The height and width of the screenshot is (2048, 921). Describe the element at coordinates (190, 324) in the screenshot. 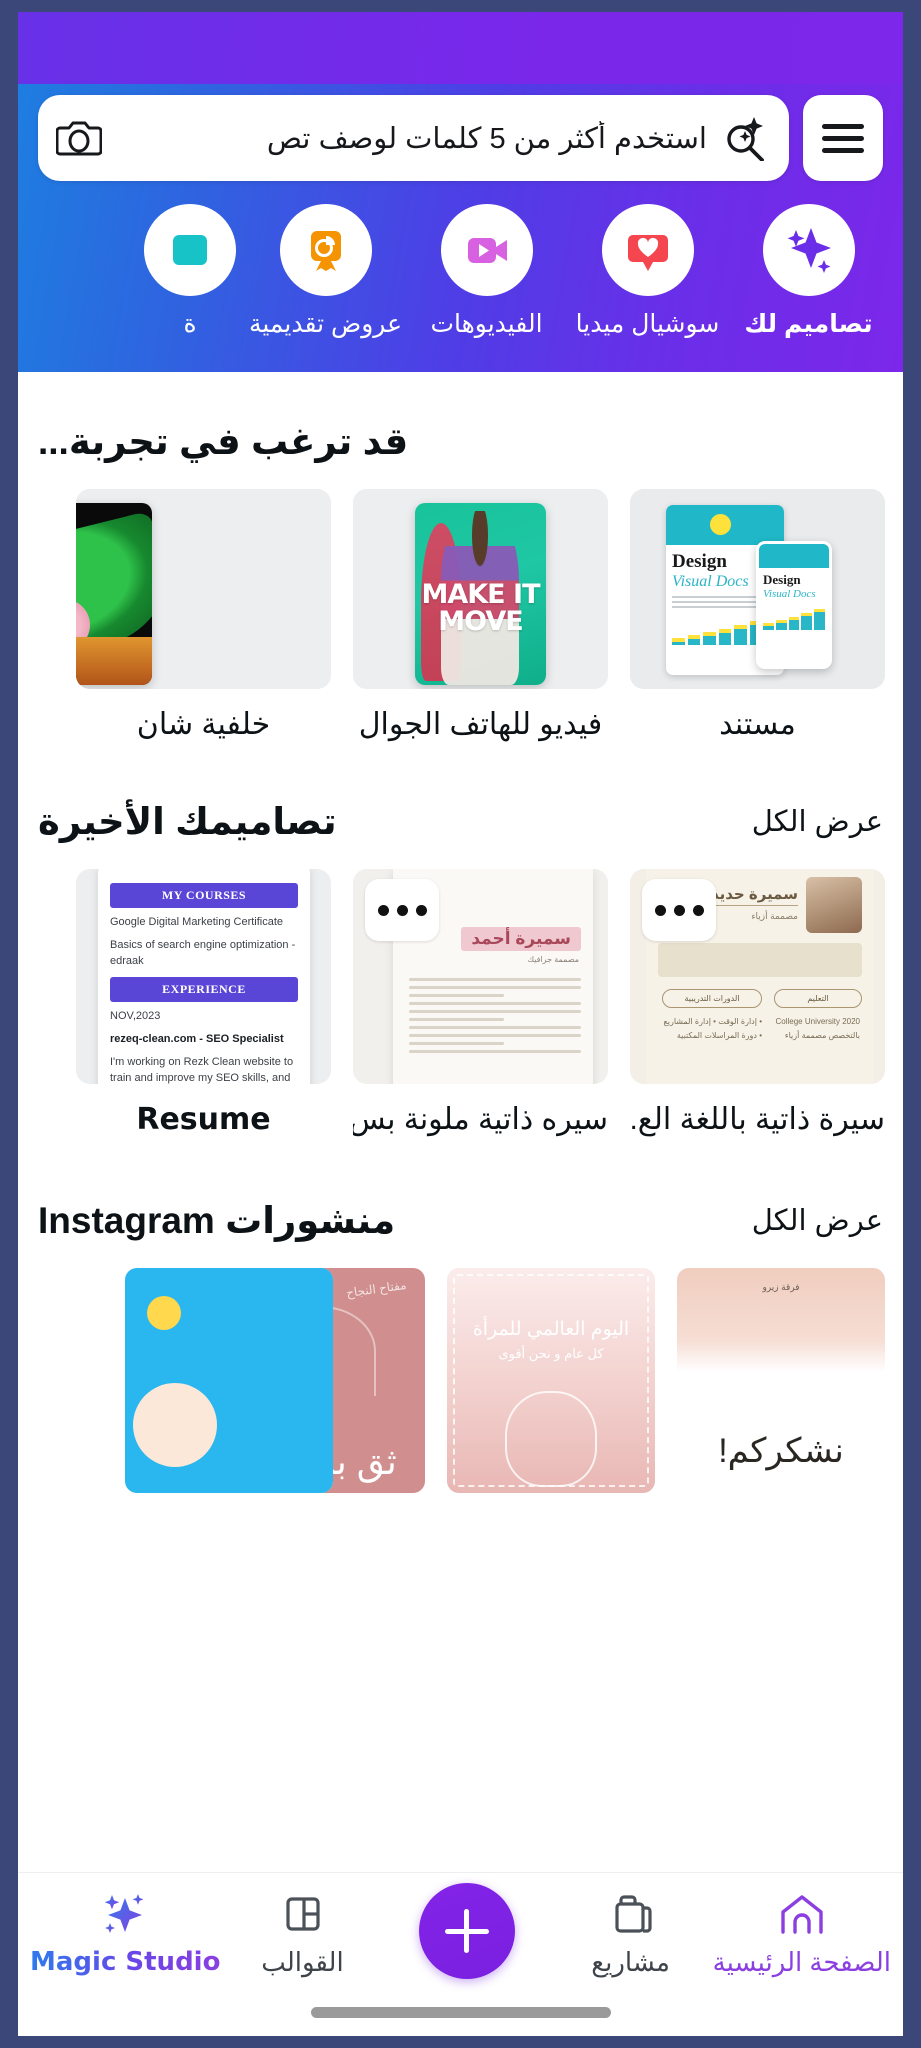

I see `category-label: ة` at that location.